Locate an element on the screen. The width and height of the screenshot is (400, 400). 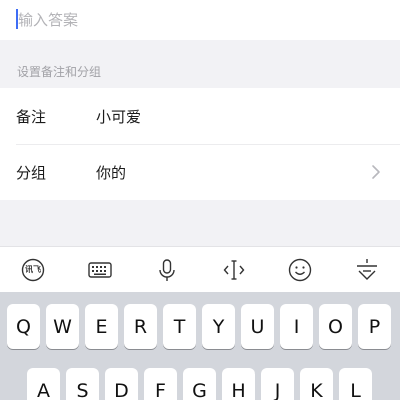
key-f: F is located at coordinates (160, 384).